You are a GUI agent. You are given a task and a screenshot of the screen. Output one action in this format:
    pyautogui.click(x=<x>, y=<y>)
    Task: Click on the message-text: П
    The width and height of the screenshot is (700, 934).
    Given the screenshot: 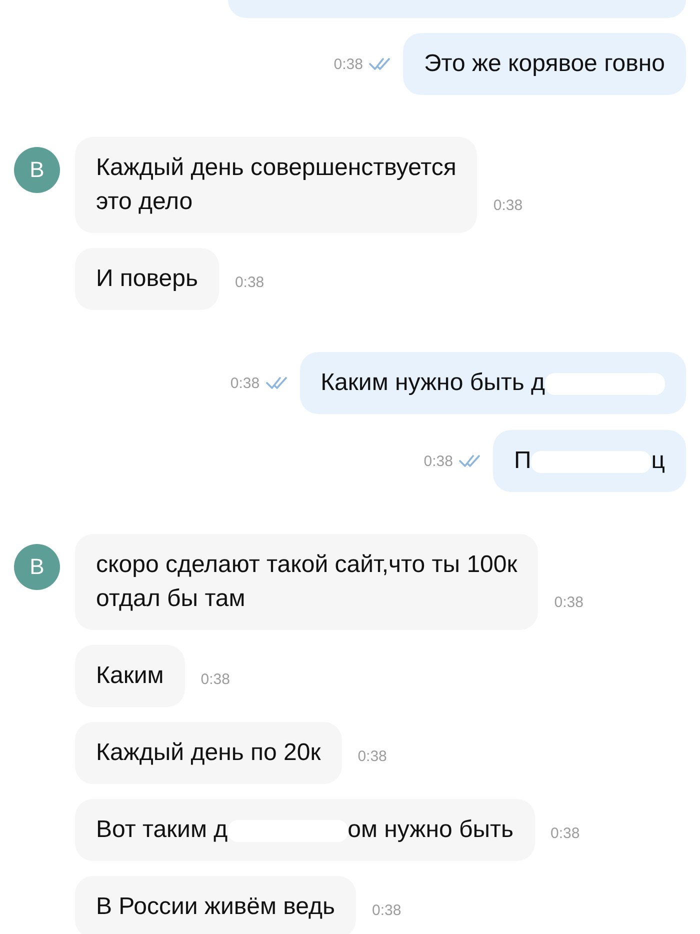 What is the action you would take?
    pyautogui.click(x=523, y=460)
    